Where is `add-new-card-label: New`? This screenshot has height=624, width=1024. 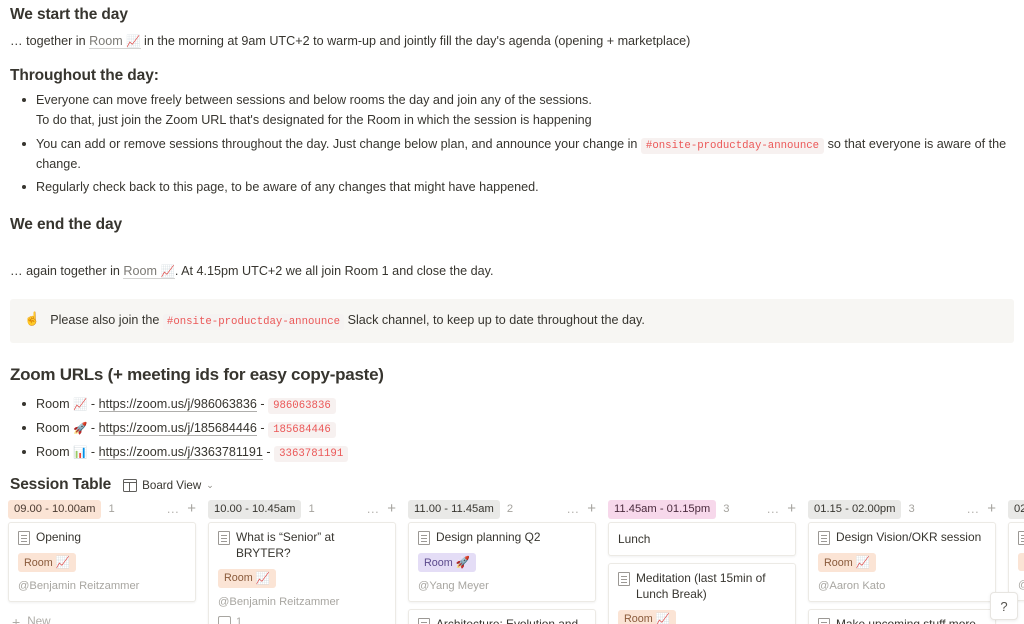 add-new-card-label: New is located at coordinates (39, 619).